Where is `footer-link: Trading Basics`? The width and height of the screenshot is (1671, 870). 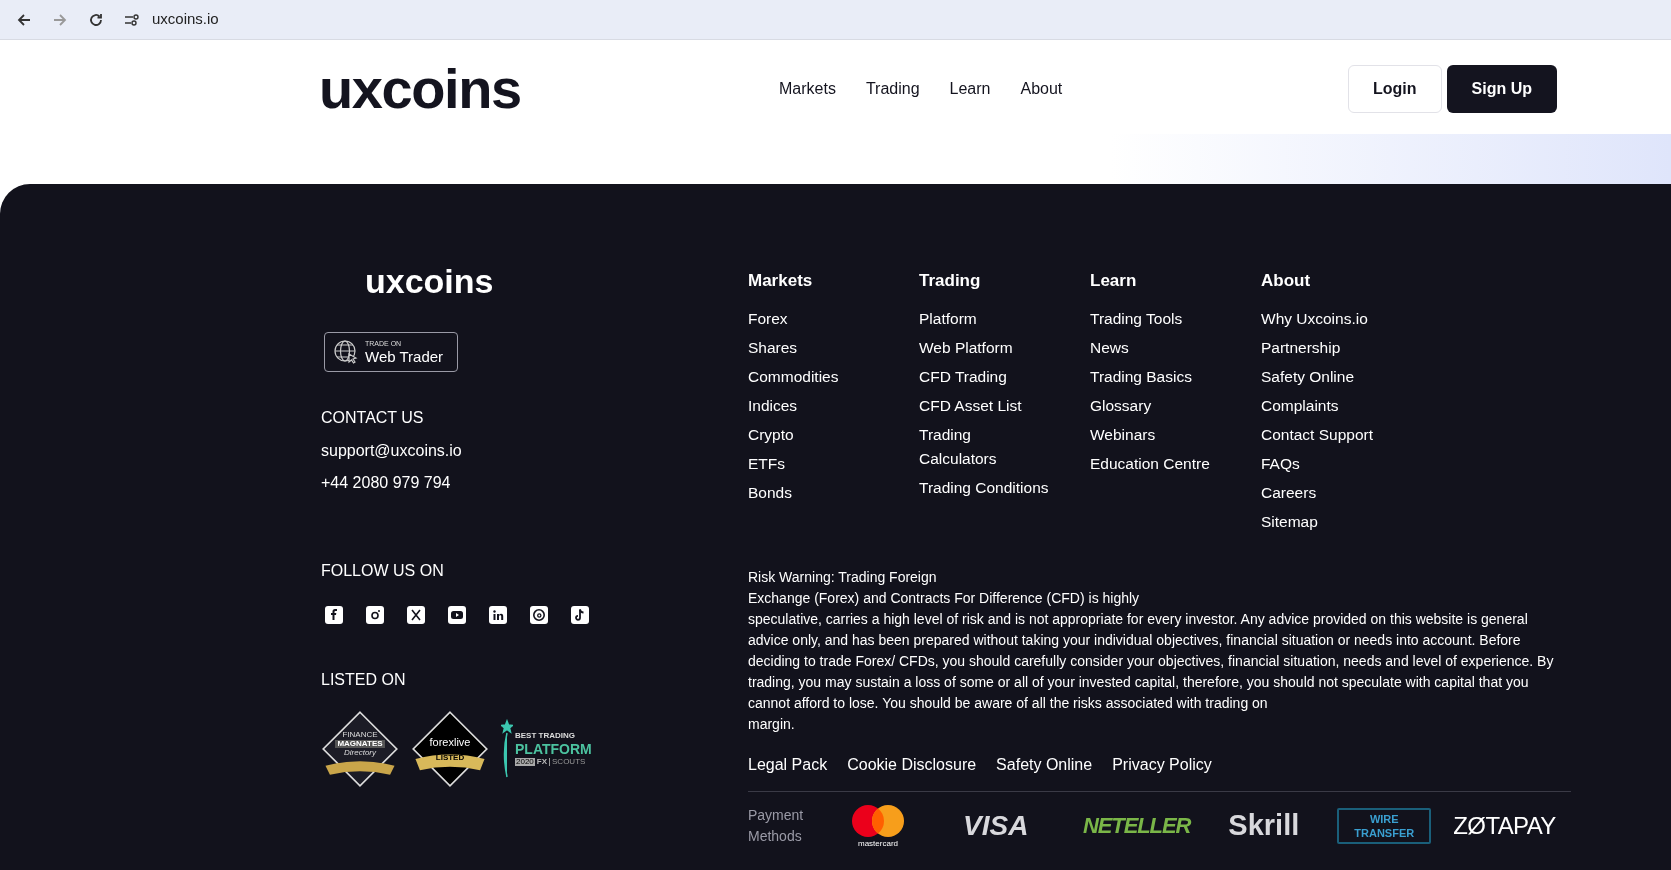
footer-link: Trading Basics is located at coordinates (1175, 376).